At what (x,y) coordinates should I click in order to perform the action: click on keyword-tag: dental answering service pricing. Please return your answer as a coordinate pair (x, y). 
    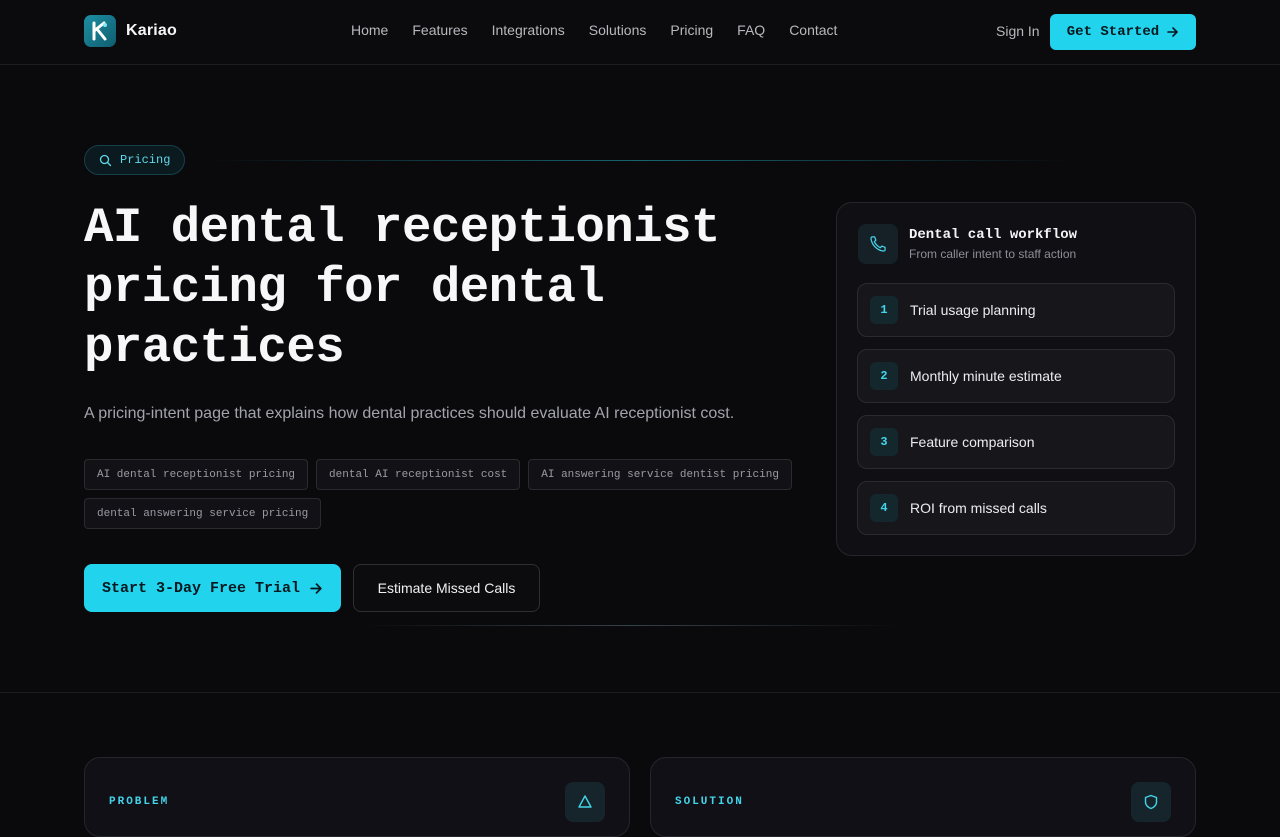
    Looking at the image, I should click on (203, 513).